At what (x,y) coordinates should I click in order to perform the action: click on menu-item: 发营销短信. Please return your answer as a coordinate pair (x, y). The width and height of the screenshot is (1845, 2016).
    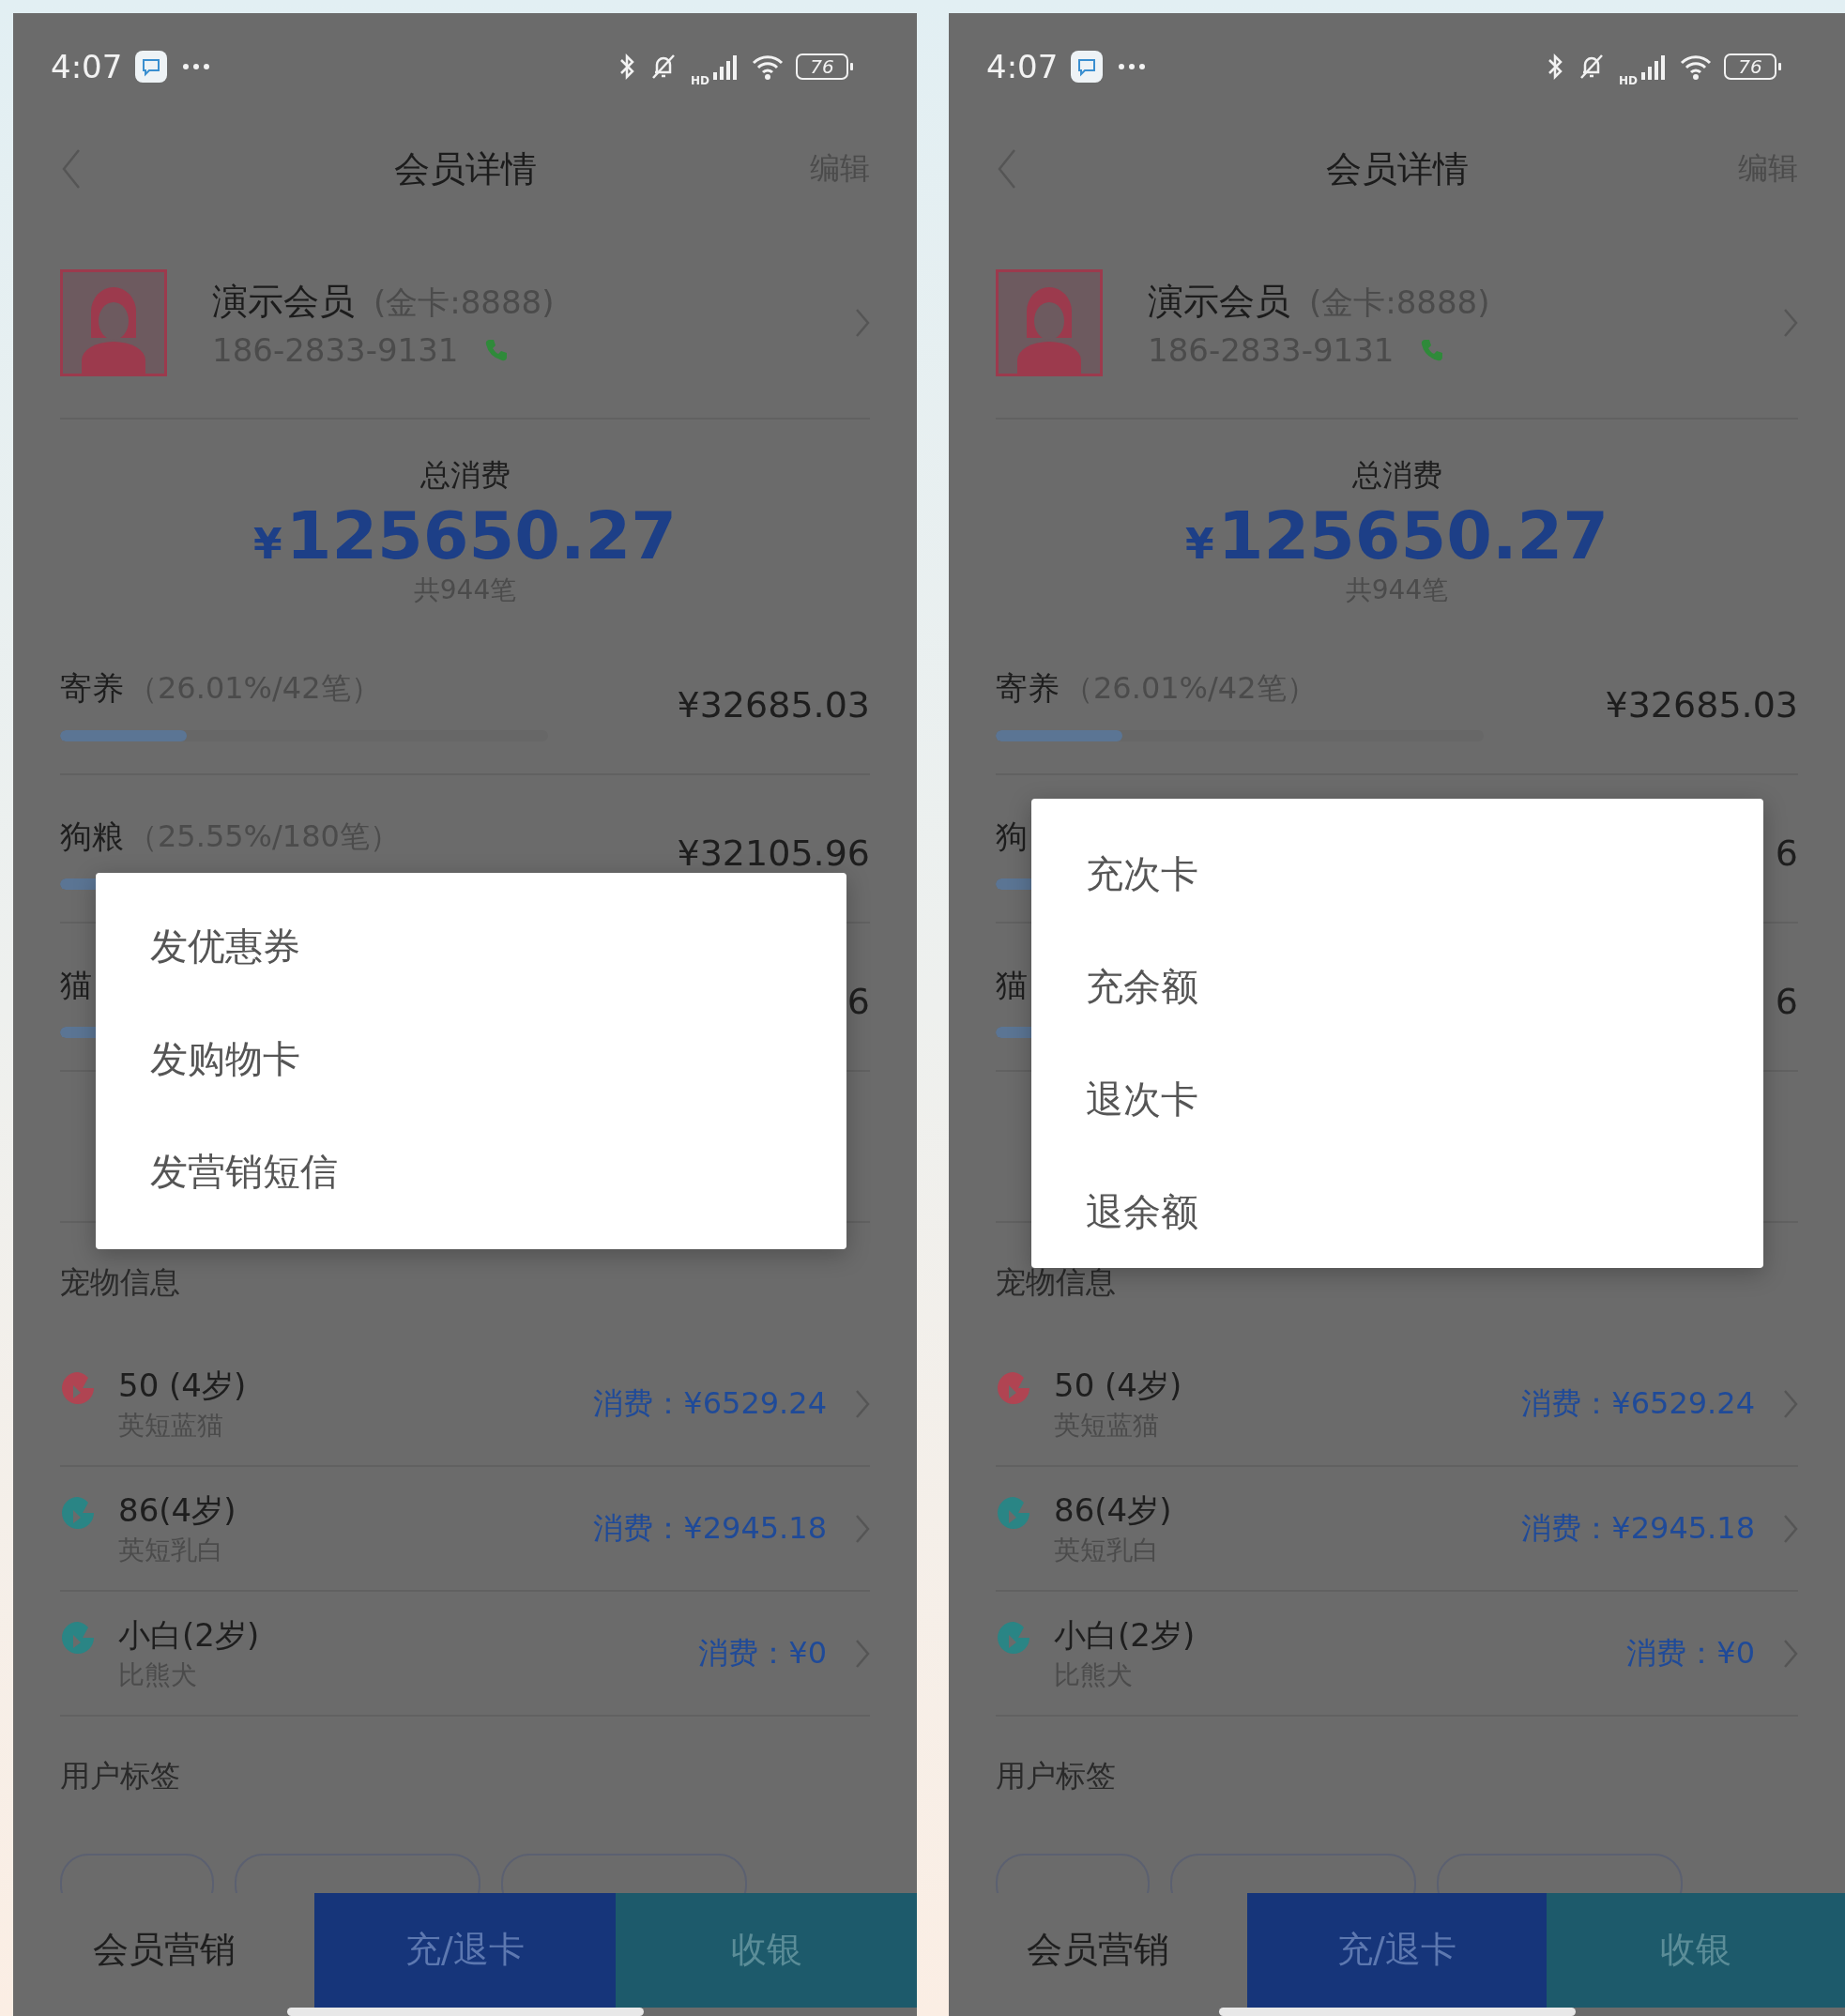
    Looking at the image, I should click on (471, 1171).